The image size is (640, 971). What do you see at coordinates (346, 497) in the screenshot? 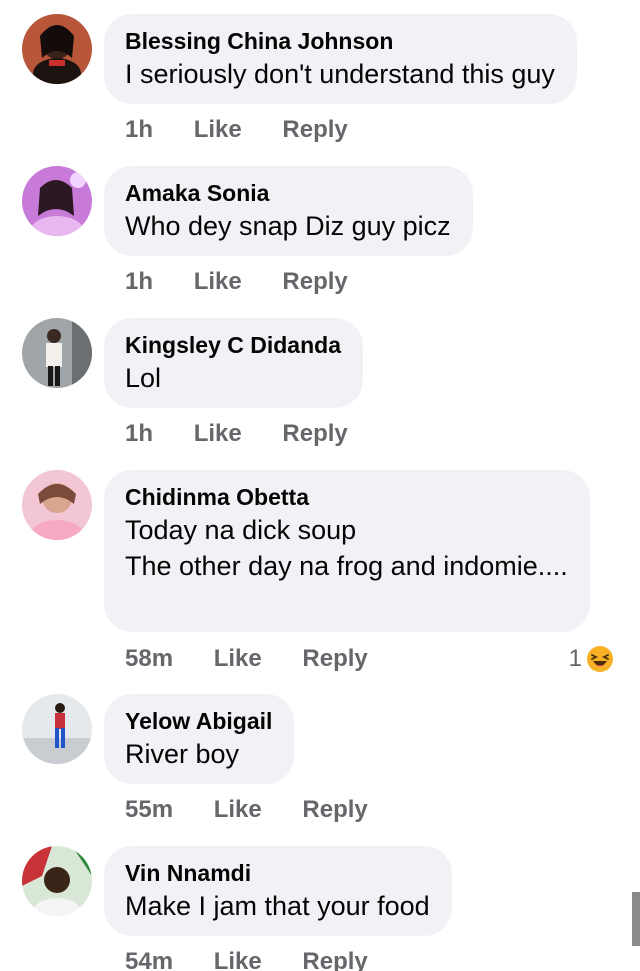
I see `comment-author: Chidinma Obetta` at bounding box center [346, 497].